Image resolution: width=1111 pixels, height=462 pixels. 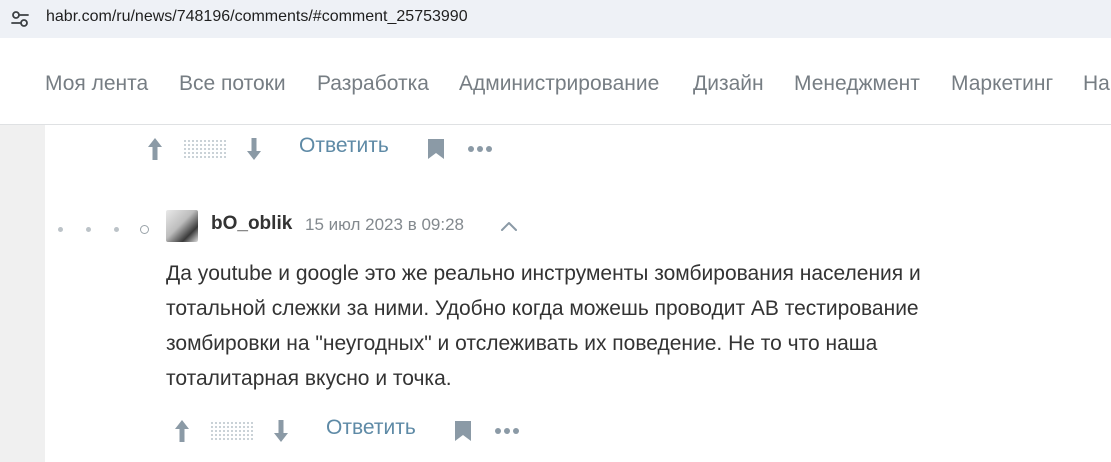 What do you see at coordinates (1096, 84) in the screenshot?
I see `nav-item-truncated: На` at bounding box center [1096, 84].